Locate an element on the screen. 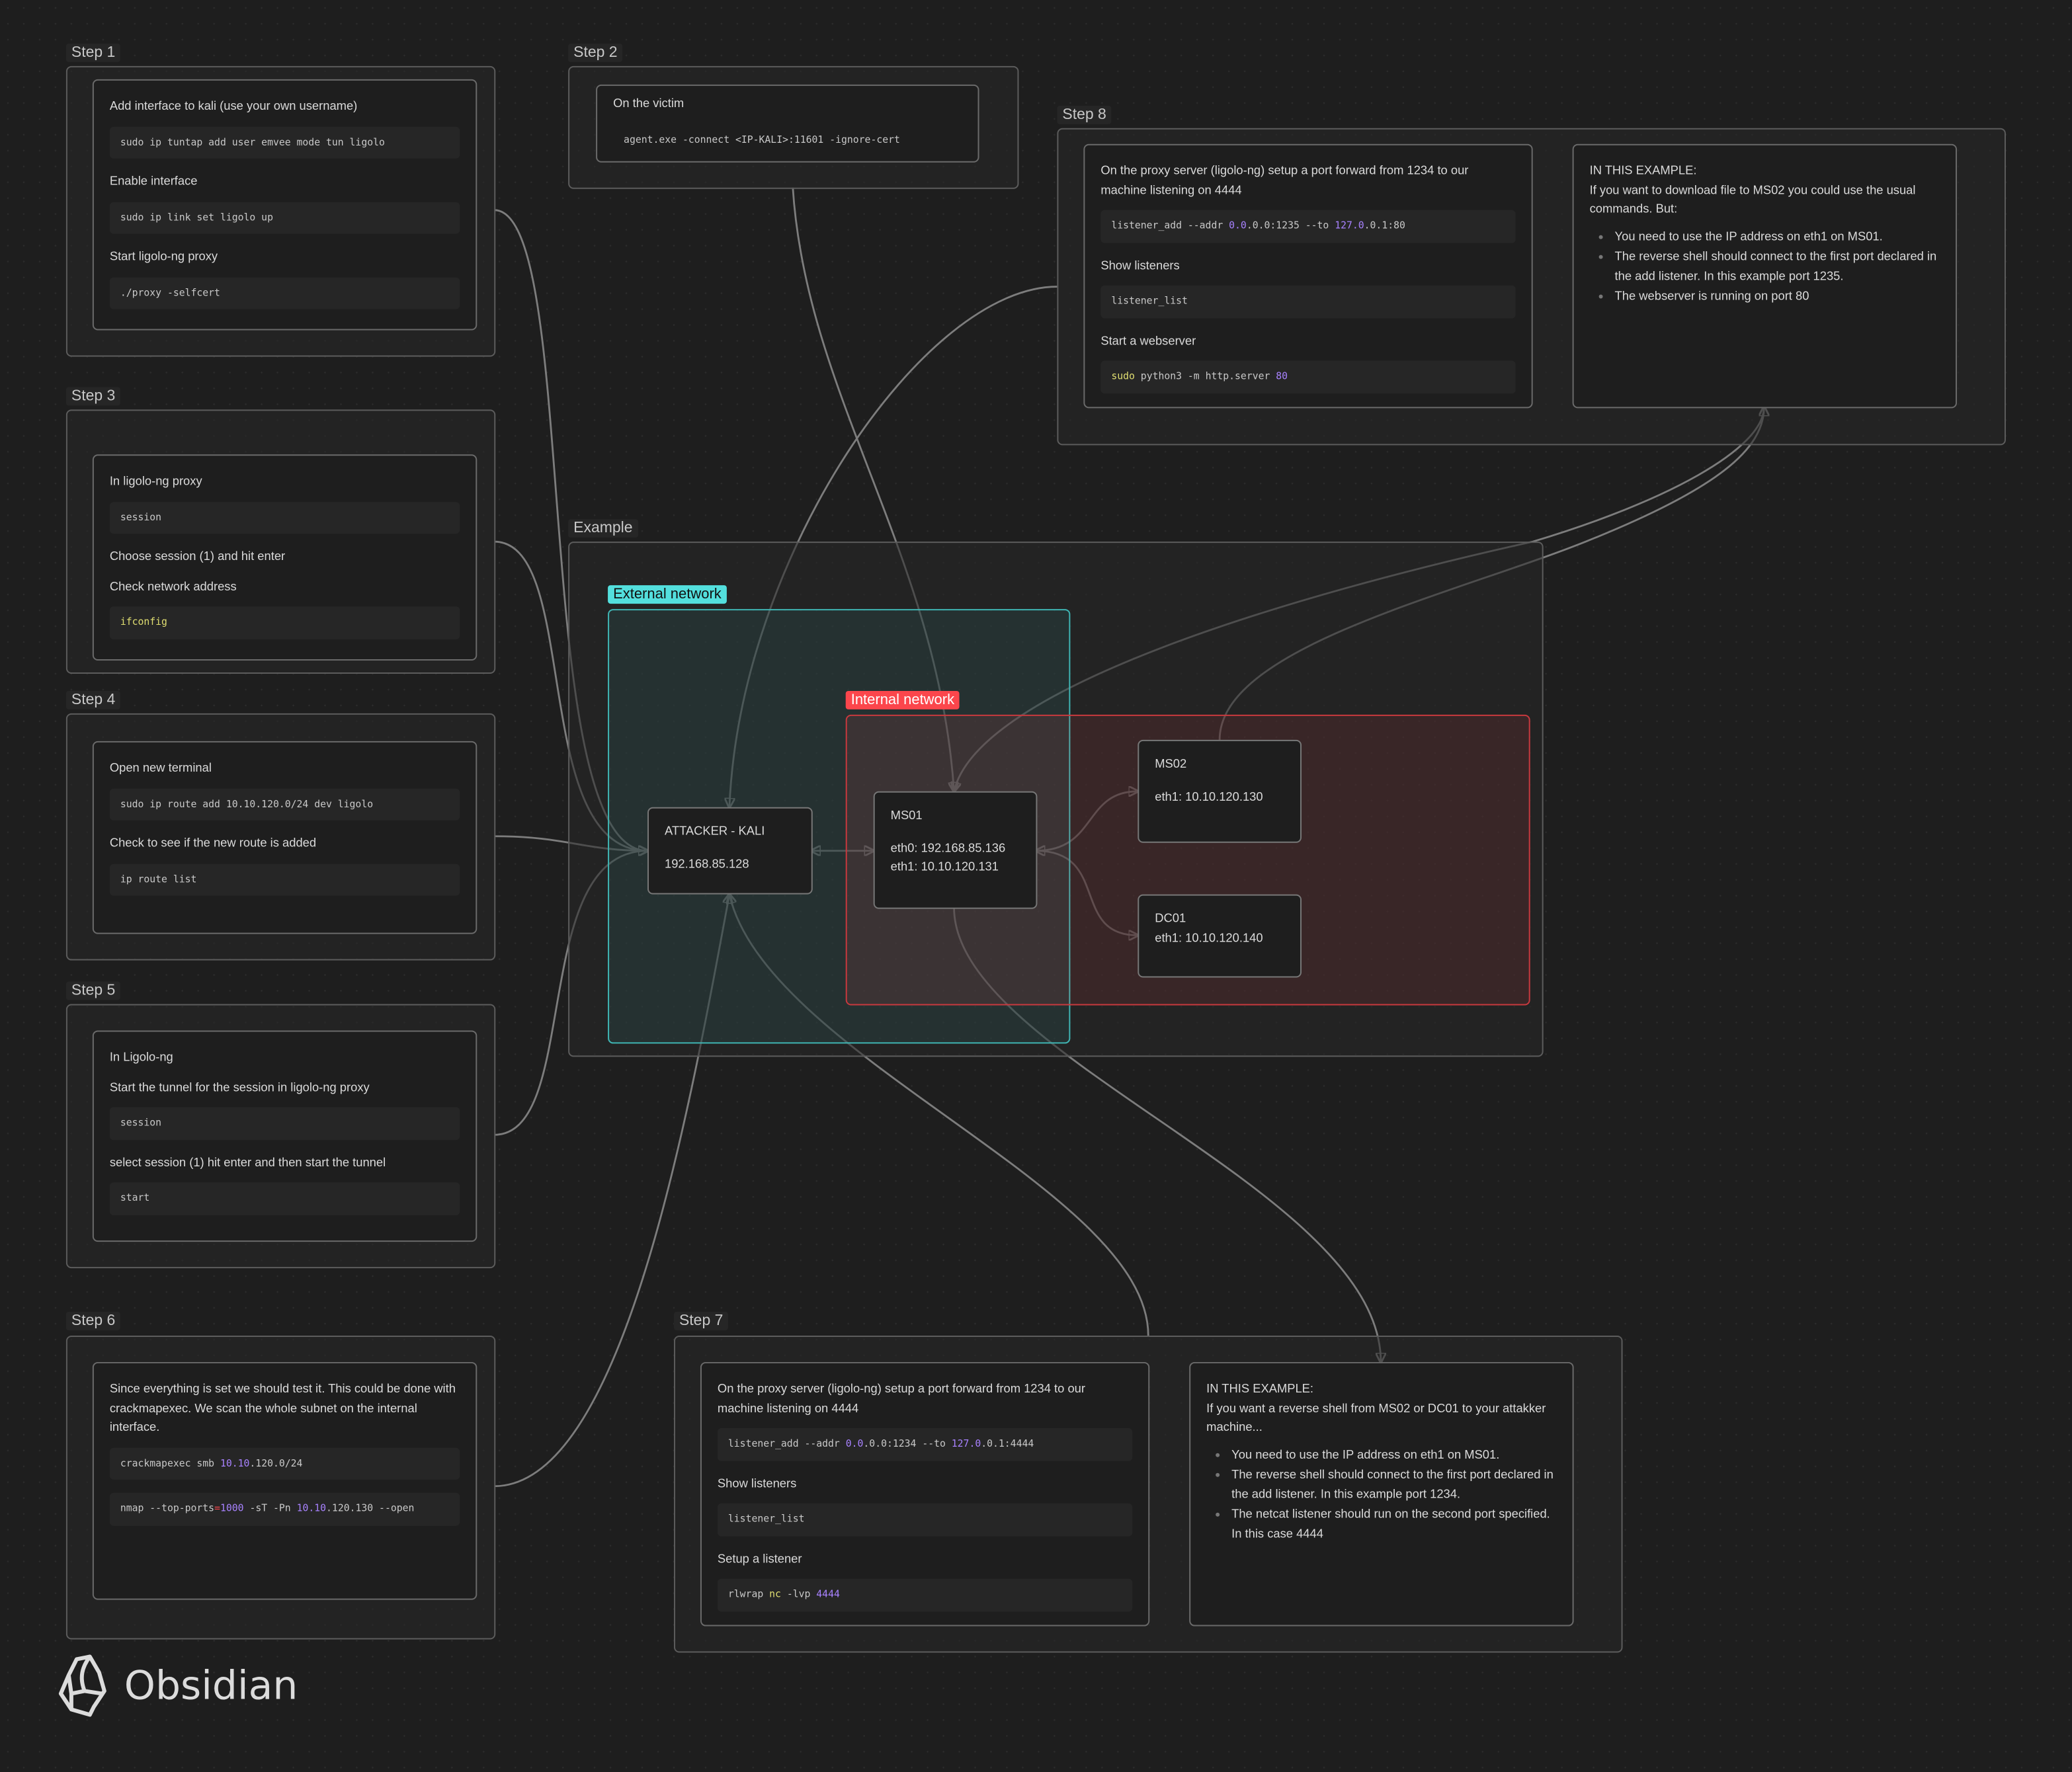  ms02-name: MS02 is located at coordinates (1171, 763).